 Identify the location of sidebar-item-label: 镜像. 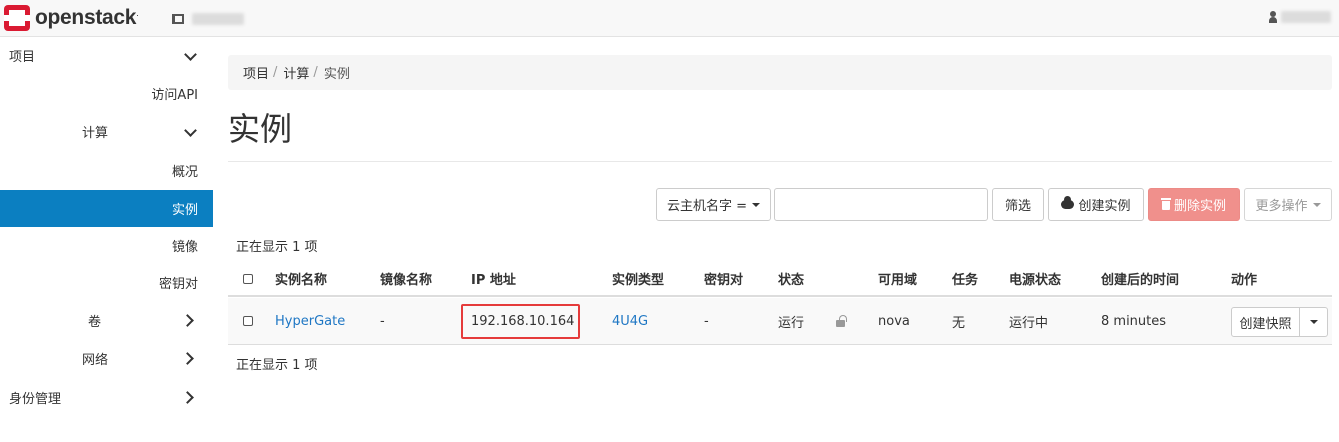
(184, 247).